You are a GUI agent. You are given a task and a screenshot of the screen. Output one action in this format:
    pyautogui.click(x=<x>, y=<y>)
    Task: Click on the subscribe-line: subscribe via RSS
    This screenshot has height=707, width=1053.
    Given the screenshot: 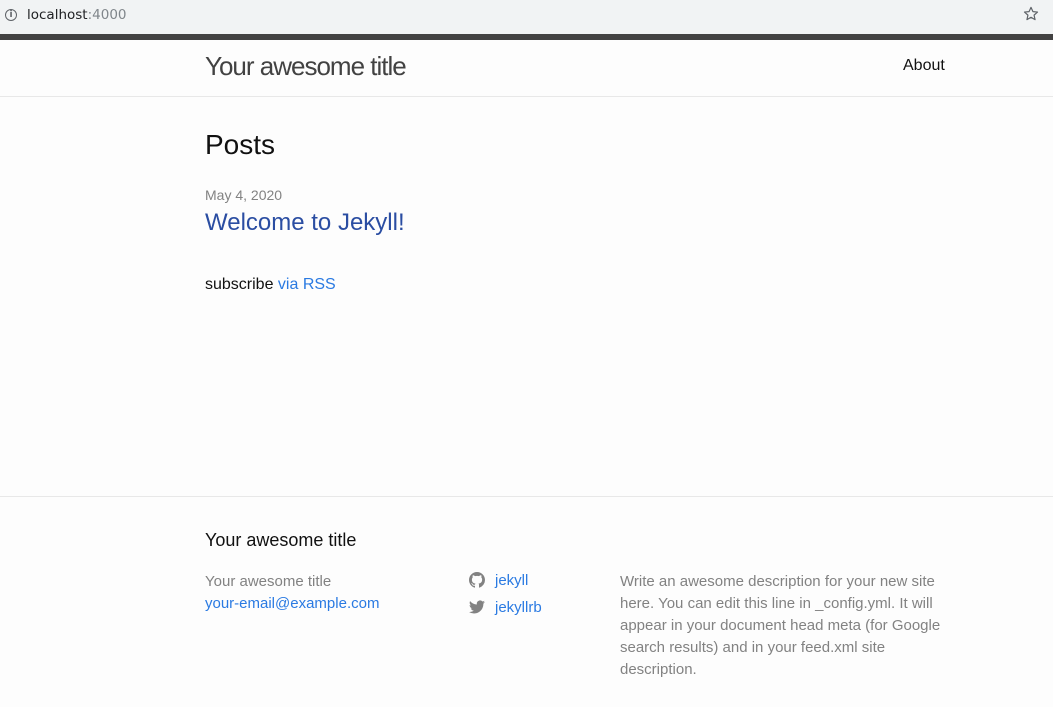 What is the action you would take?
    pyautogui.click(x=270, y=285)
    